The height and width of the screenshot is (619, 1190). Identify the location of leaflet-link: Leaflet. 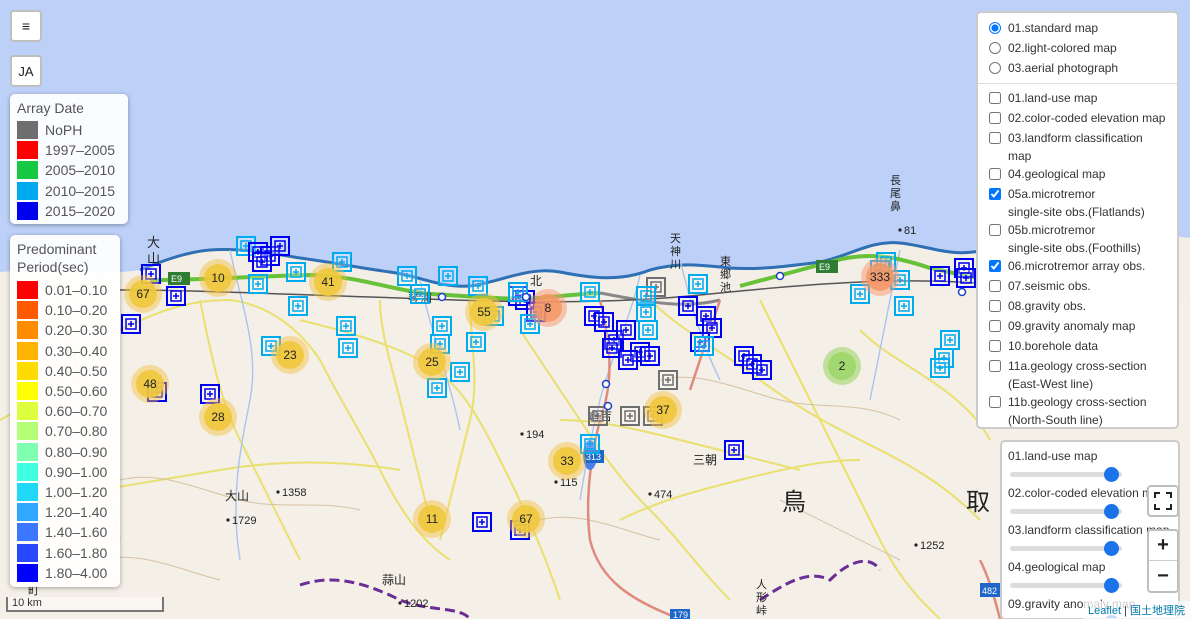
(1104, 611).